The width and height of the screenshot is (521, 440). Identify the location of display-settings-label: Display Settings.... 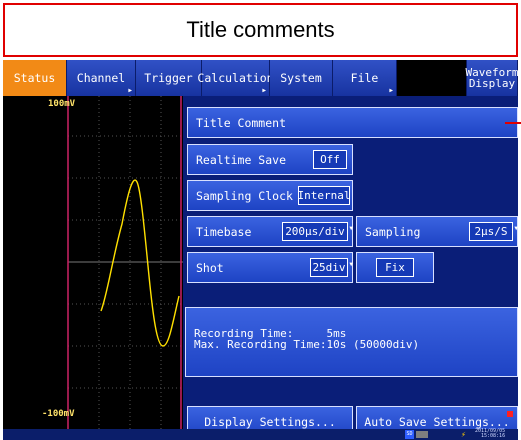
(270, 421).